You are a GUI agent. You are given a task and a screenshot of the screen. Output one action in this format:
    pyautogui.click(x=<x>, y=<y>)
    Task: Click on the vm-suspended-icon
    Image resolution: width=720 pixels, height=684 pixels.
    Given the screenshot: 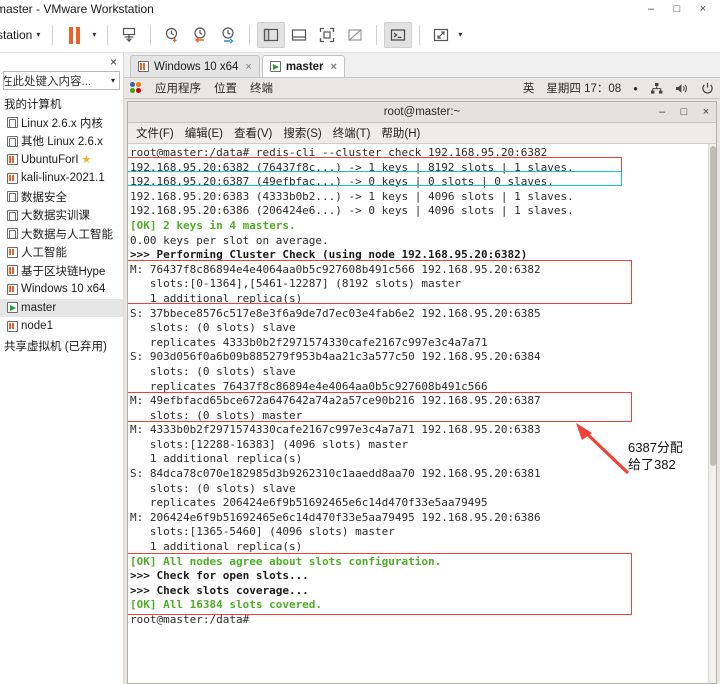 What is the action you would take?
    pyautogui.click(x=12, y=178)
    